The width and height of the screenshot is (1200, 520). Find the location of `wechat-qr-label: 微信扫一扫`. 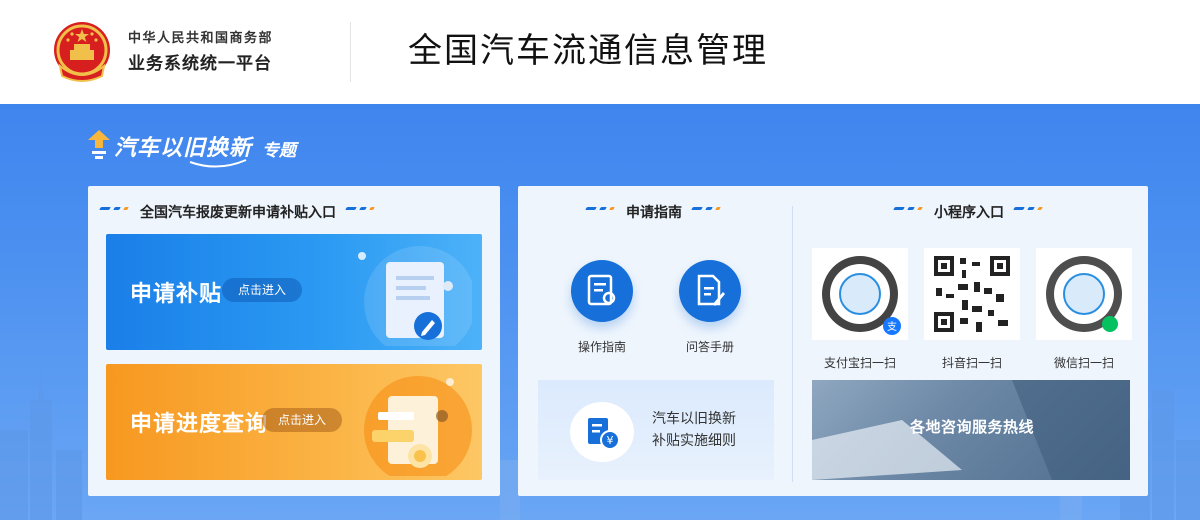

wechat-qr-label: 微信扫一扫 is located at coordinates (1083, 363).